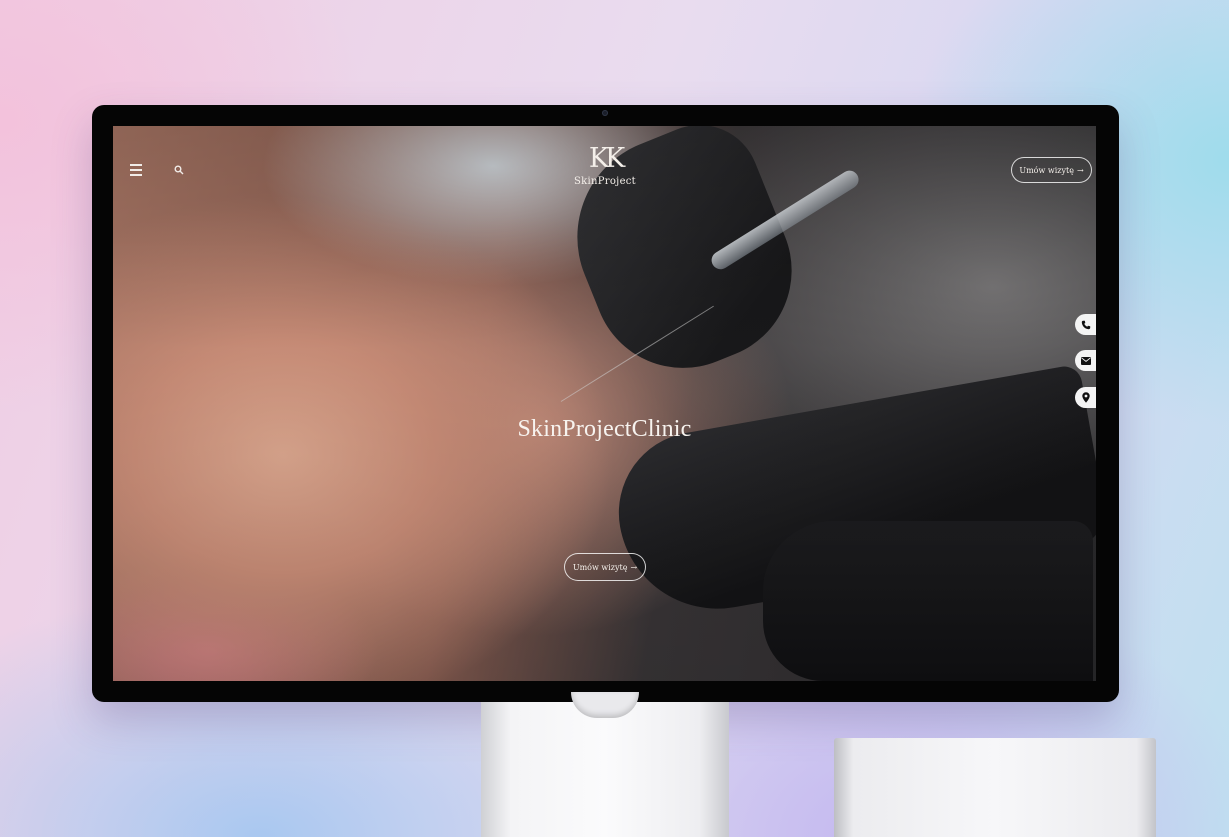 Image resolution: width=1229 pixels, height=837 pixels. I want to click on hero-title: SkinProjectClinic, so click(604, 429).